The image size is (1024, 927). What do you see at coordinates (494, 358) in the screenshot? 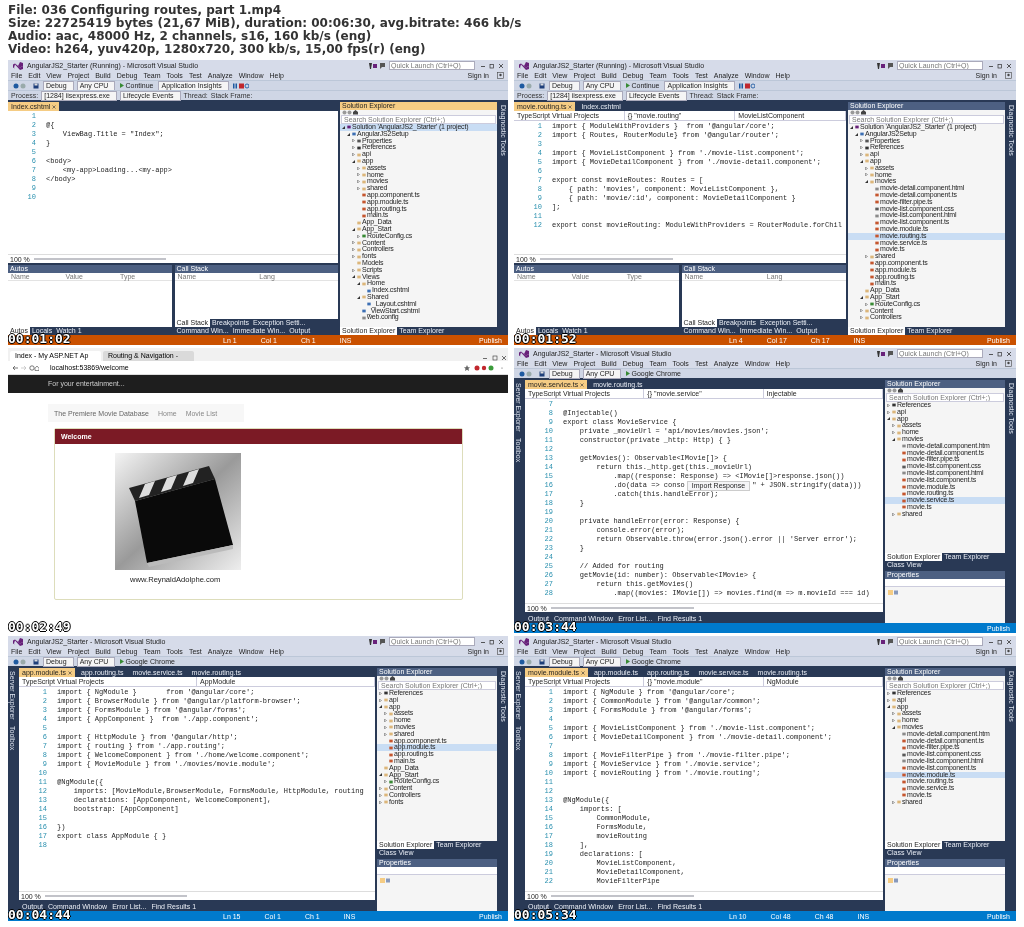
I see `window-controls-icon` at bounding box center [494, 358].